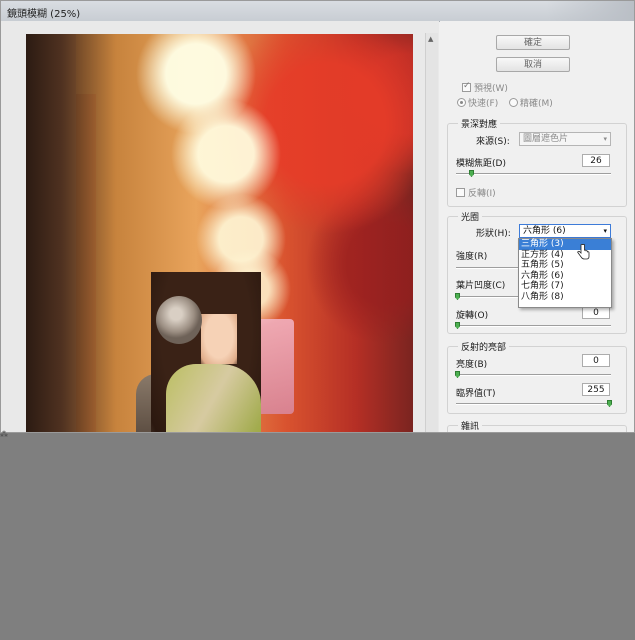 The image size is (635, 640). Describe the element at coordinates (596, 160) in the screenshot. I see `blur-focal-input: 26` at that location.